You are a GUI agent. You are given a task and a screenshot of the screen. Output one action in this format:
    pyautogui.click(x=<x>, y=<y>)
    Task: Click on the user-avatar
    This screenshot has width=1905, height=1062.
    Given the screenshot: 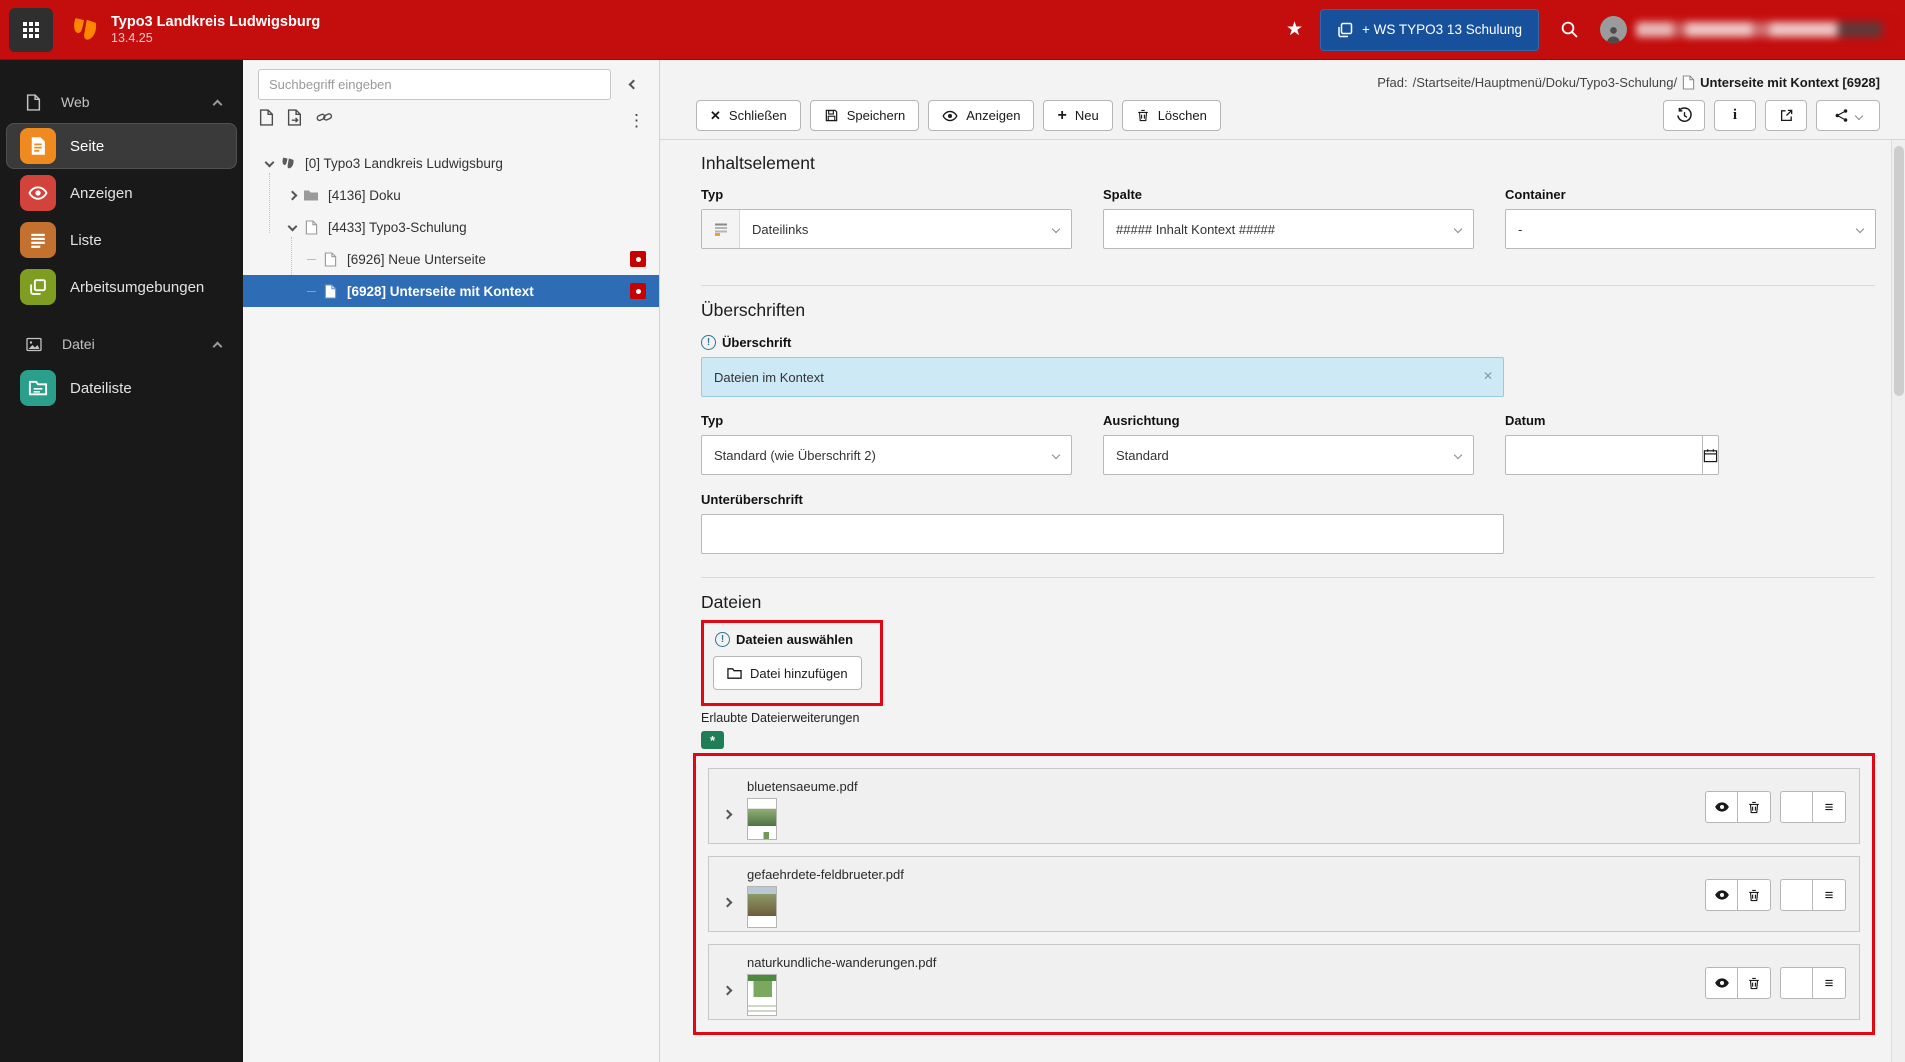 What is the action you would take?
    pyautogui.click(x=1613, y=29)
    